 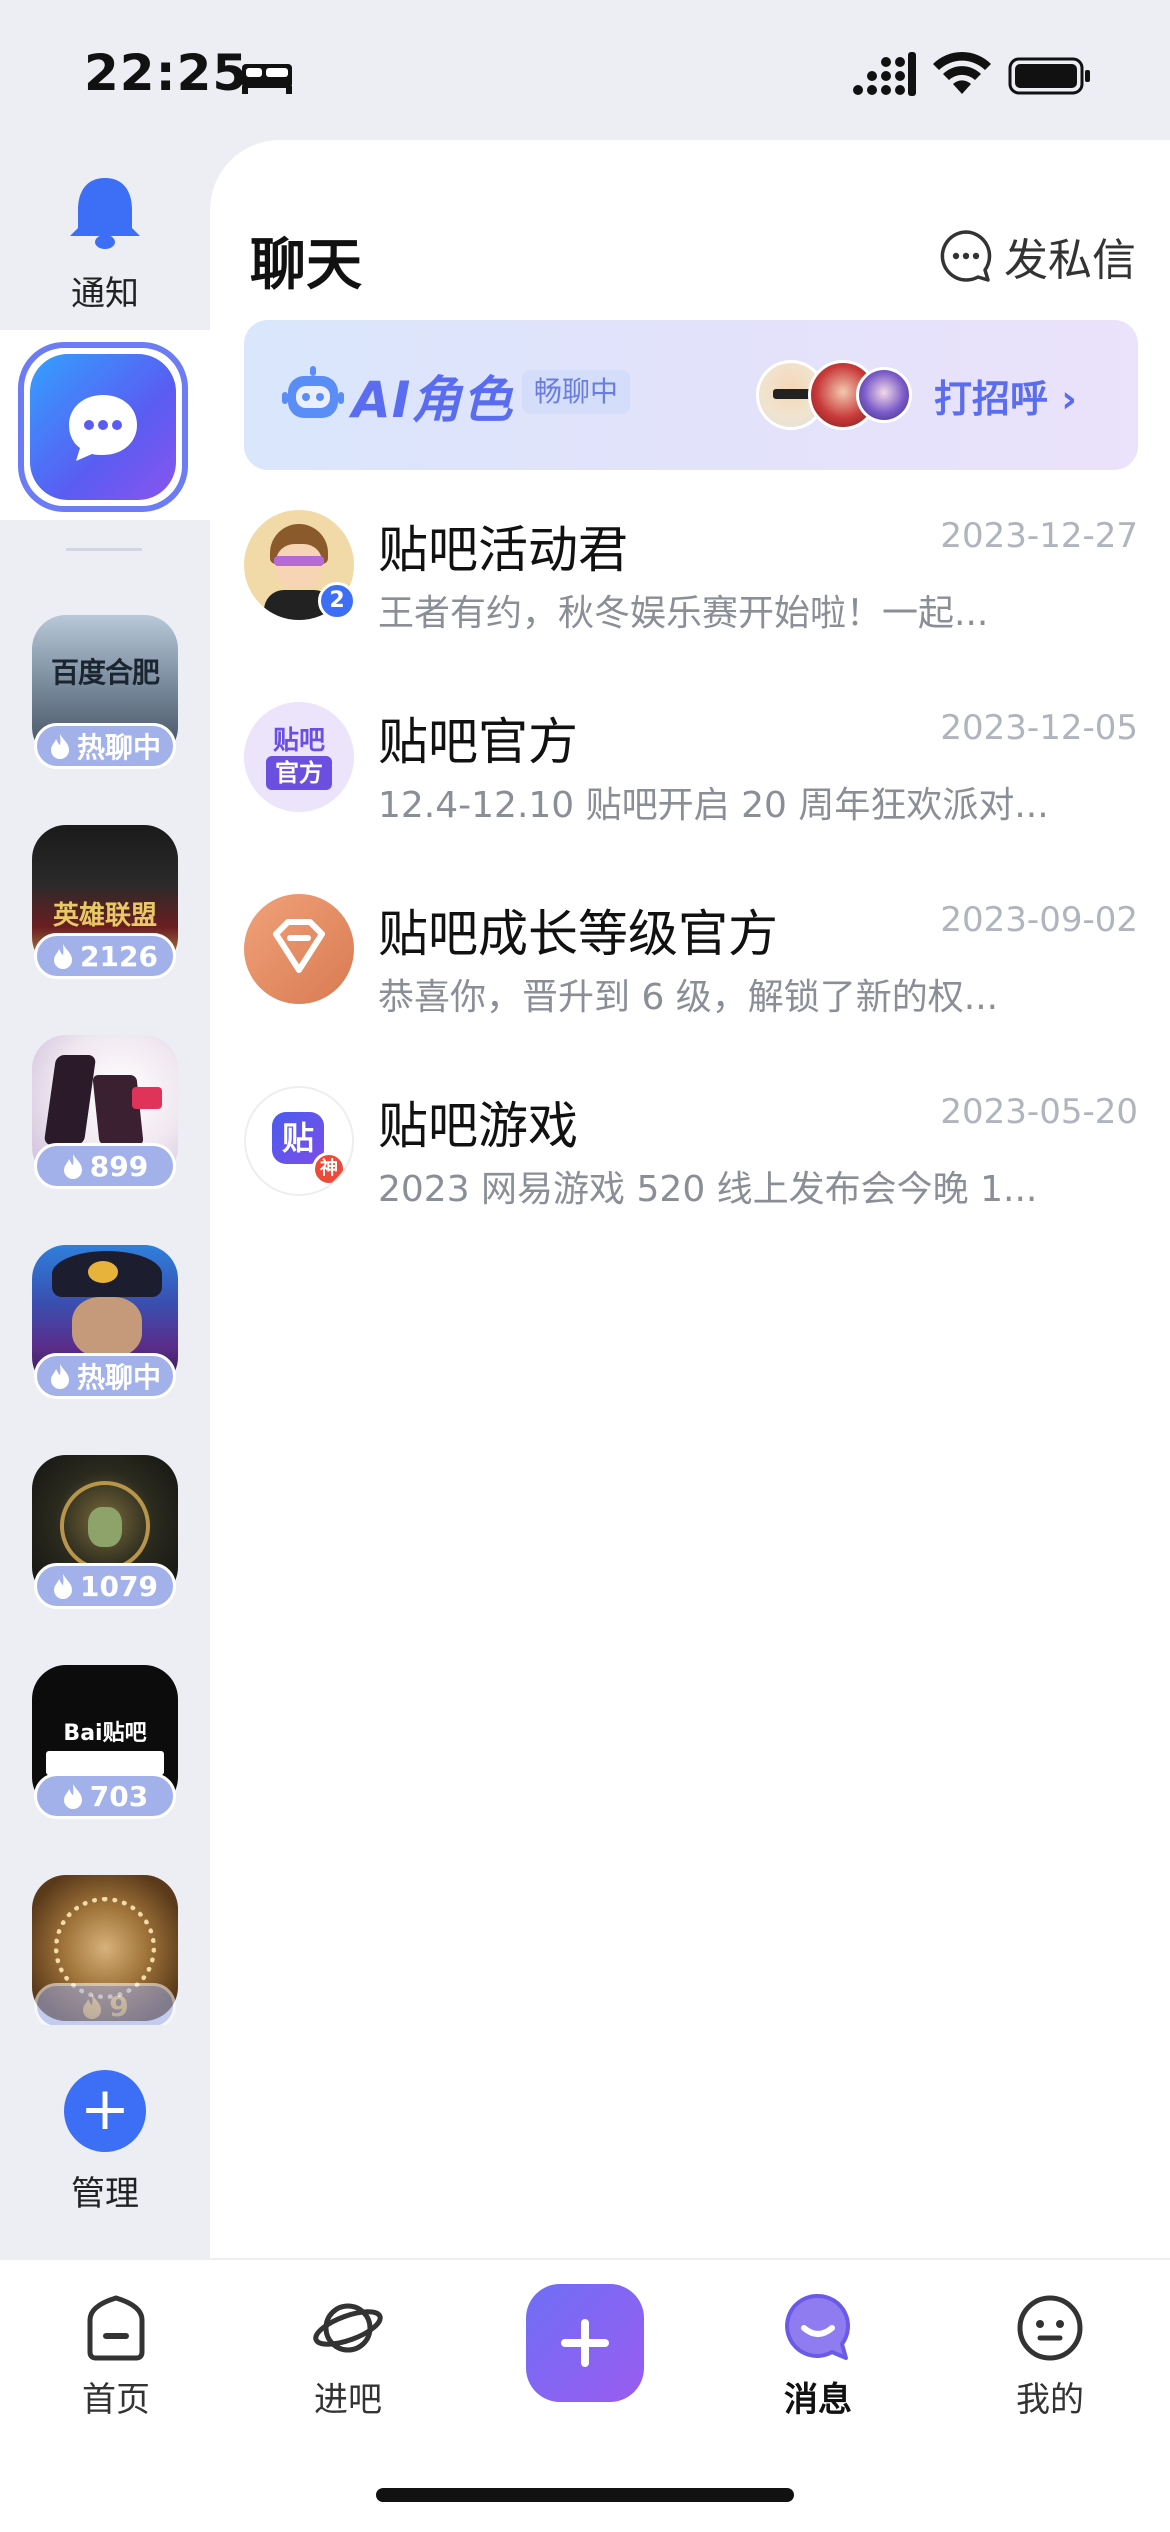 I want to click on ai-character-banner: AI角色 畅聊中 打招呼 ›, so click(x=691, y=395).